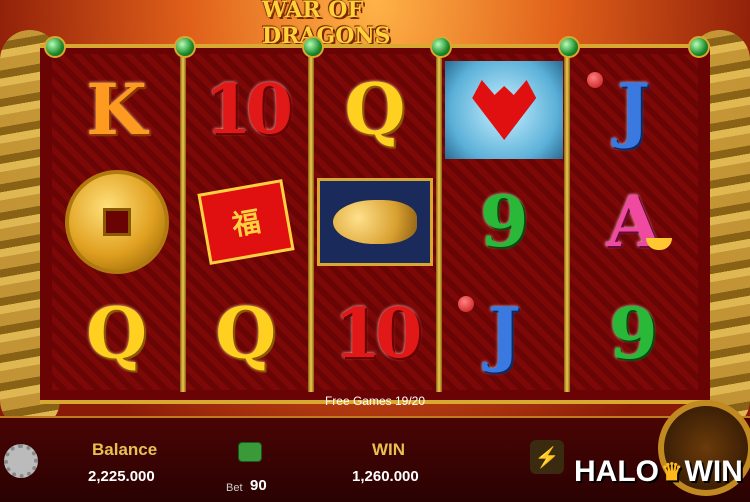 The height and width of the screenshot is (502, 750). I want to click on balance-label: Balance, so click(125, 449).